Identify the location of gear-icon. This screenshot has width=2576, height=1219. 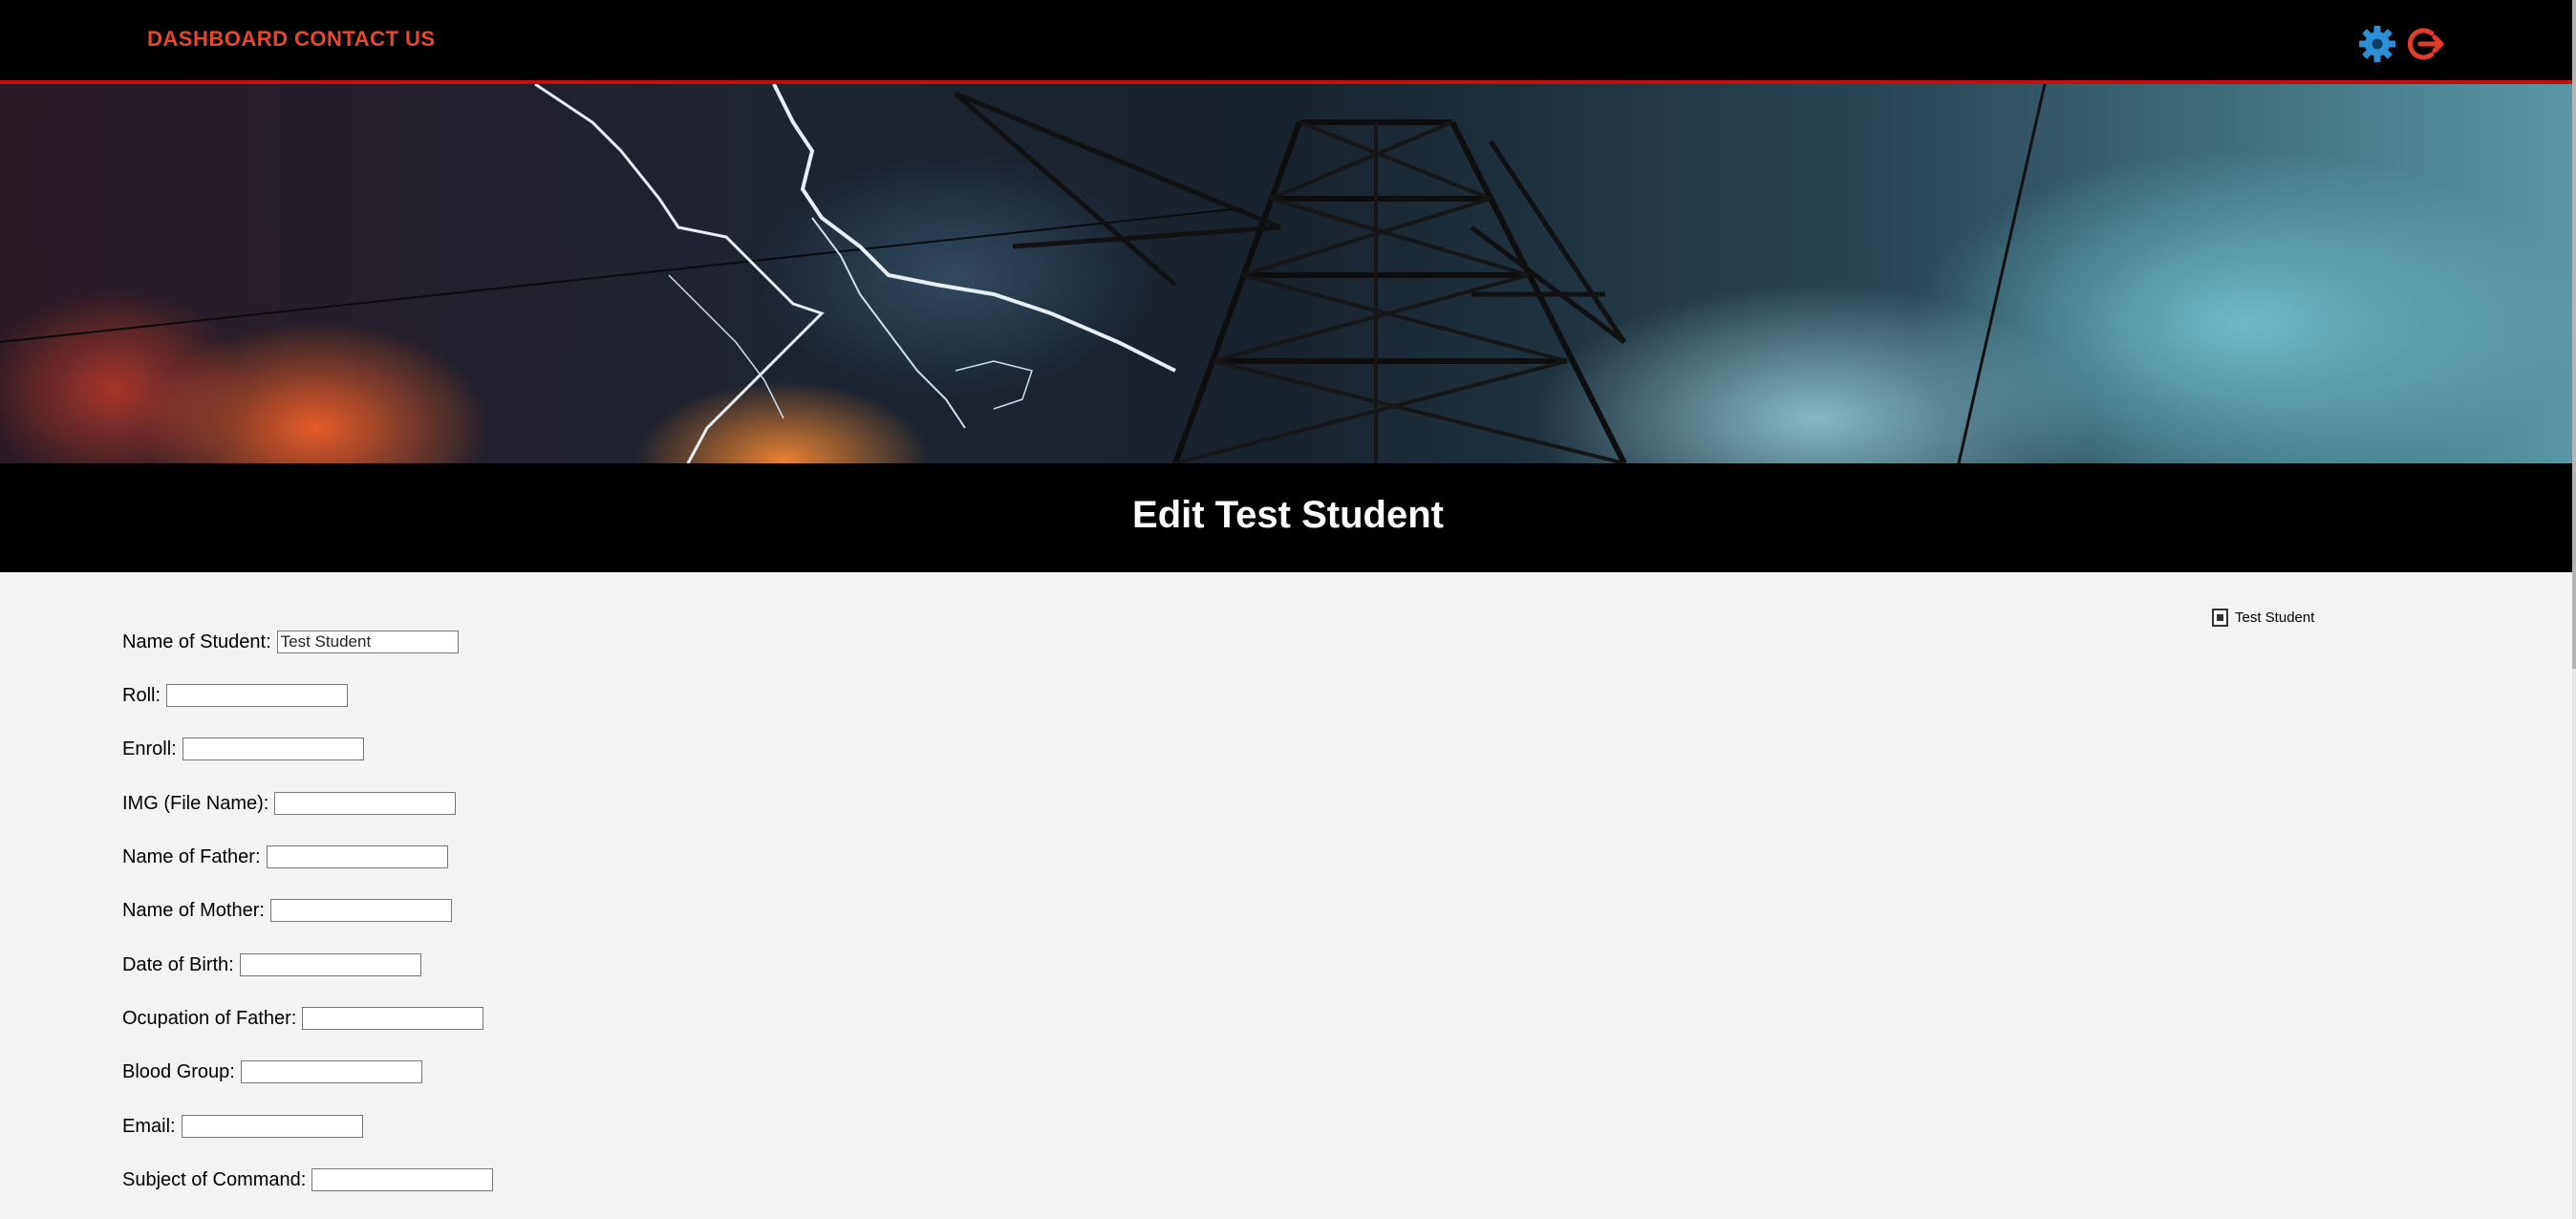
(2377, 44).